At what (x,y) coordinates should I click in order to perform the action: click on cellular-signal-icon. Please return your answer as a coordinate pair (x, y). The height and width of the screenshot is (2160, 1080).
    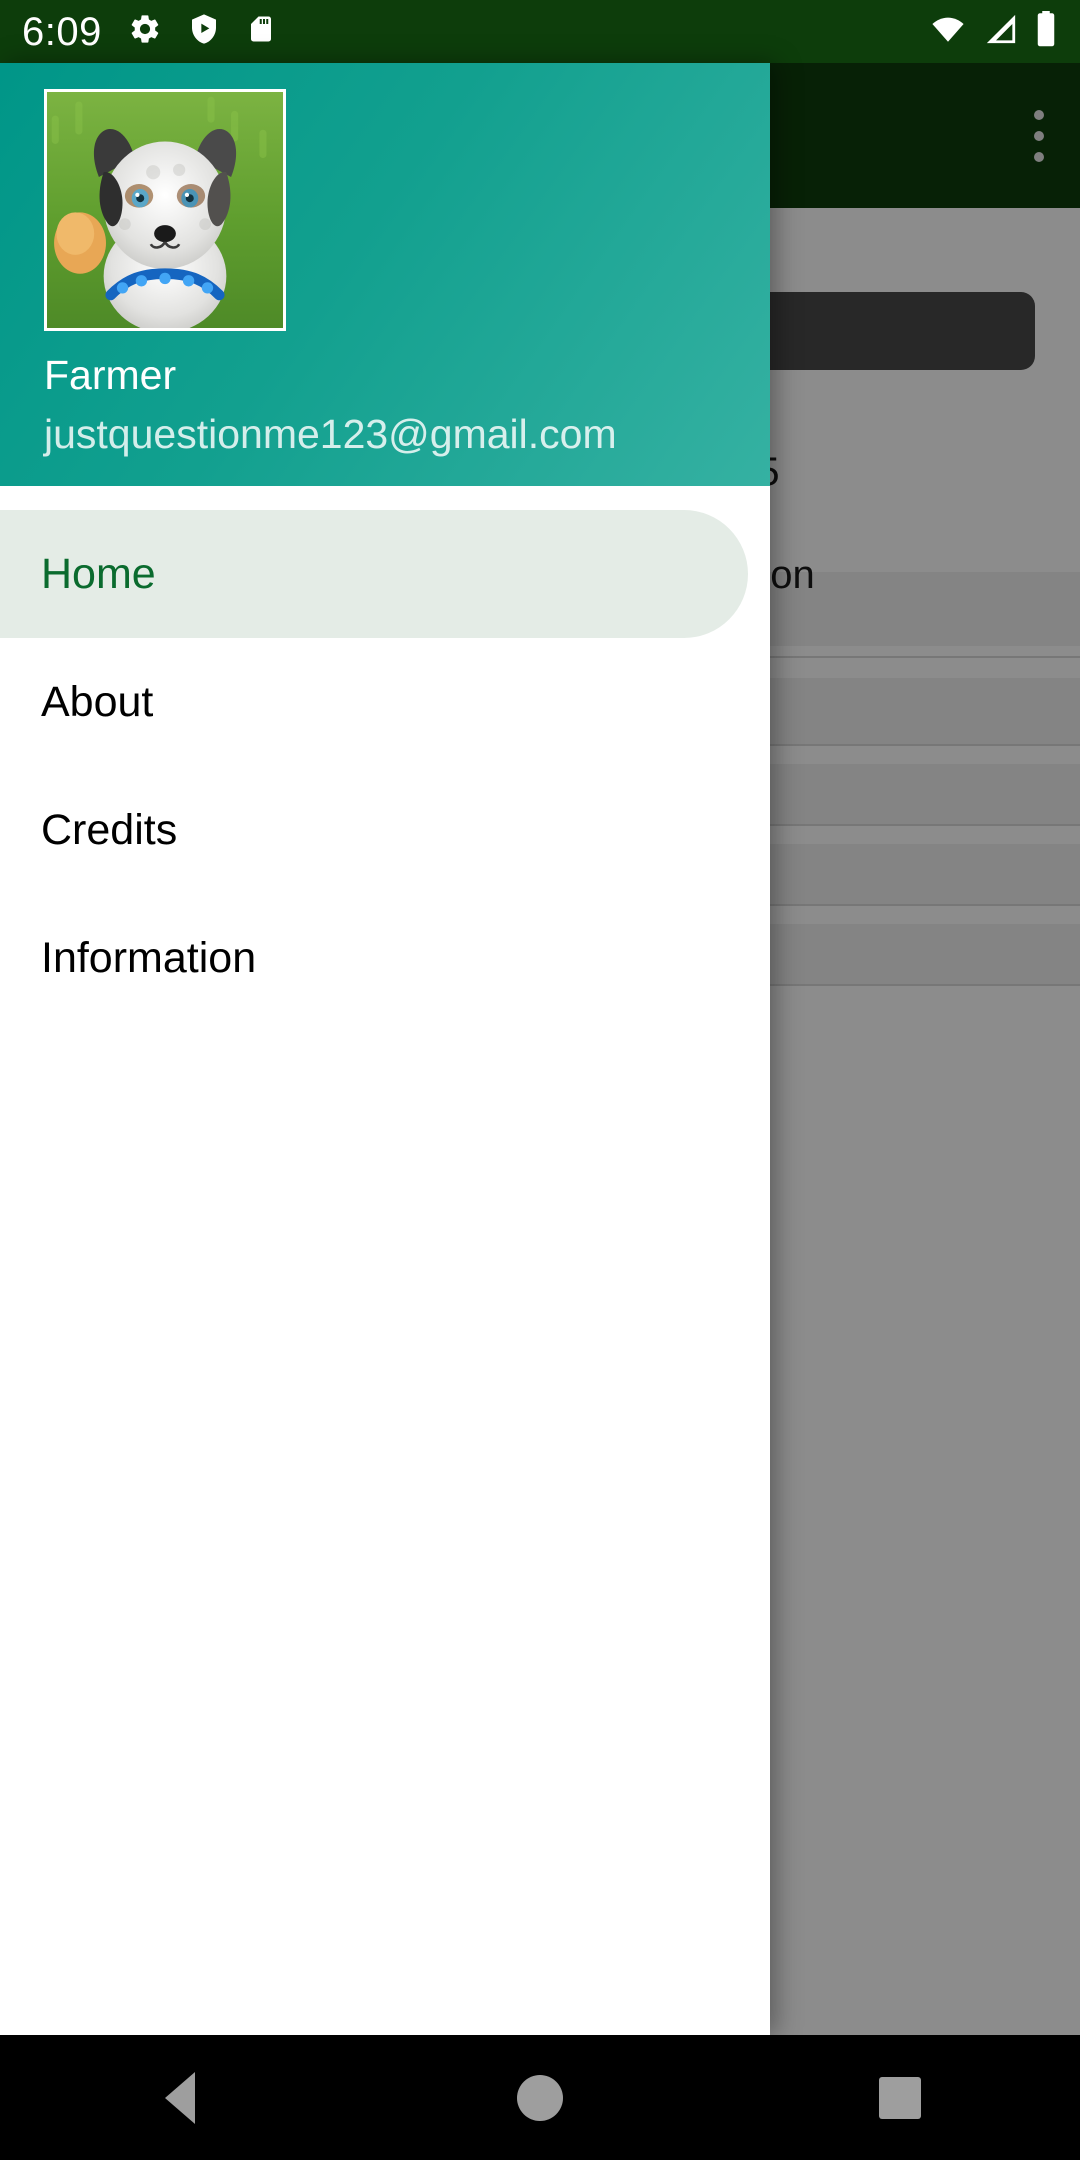
    Looking at the image, I should click on (1001, 31).